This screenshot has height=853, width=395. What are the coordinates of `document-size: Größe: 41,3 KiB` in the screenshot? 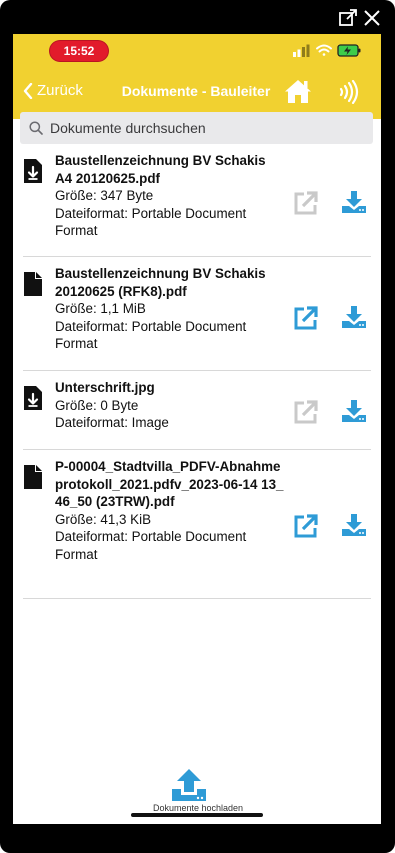 It's located at (103, 519).